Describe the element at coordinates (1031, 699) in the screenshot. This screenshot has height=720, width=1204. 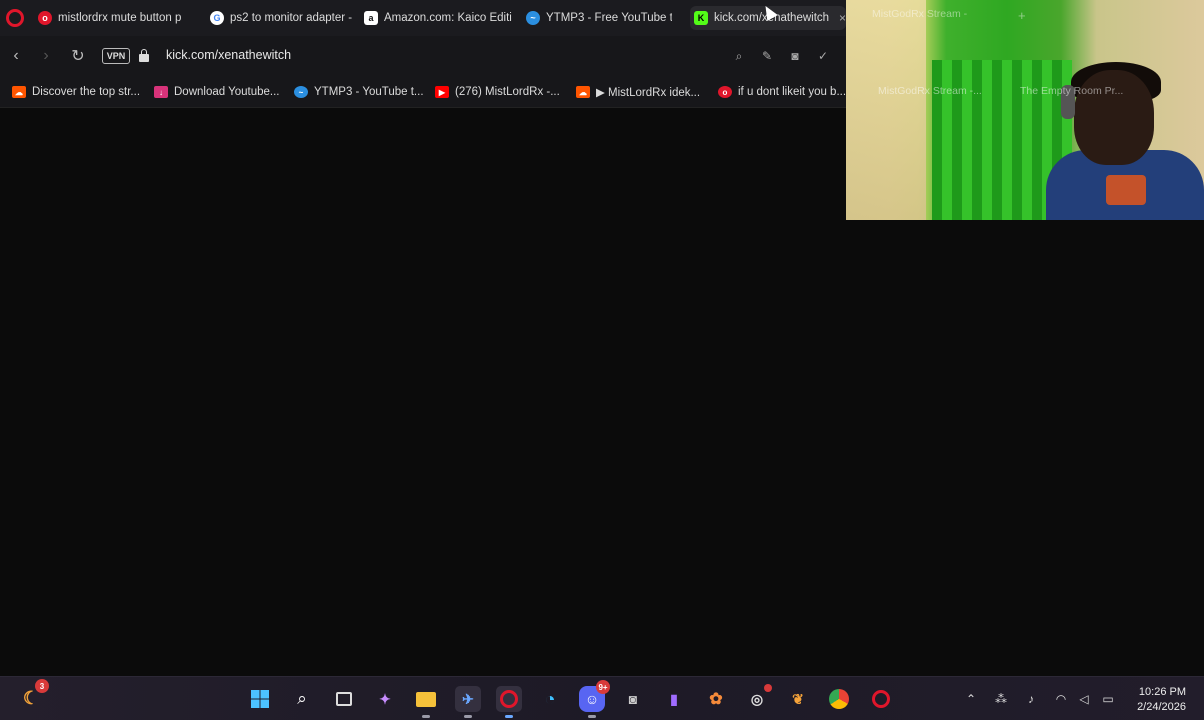
I see `microphone-icon: ♪` at that location.